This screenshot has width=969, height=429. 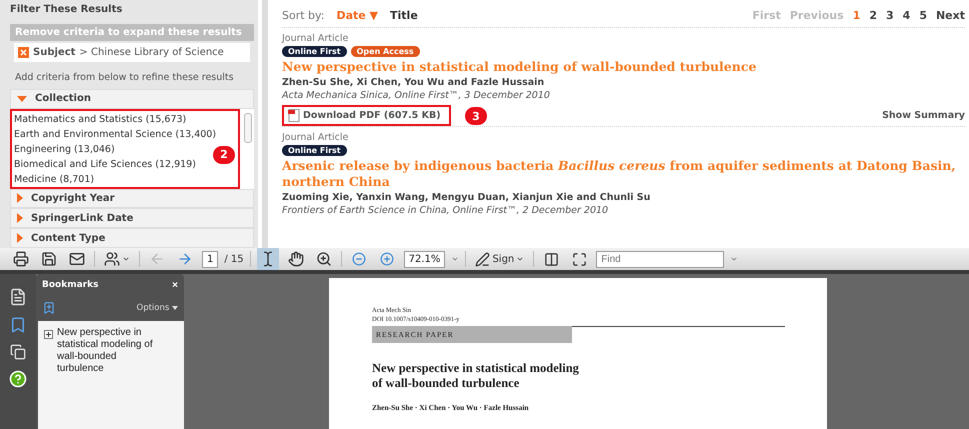 What do you see at coordinates (70, 285) in the screenshot?
I see `panel-title: Bookmarks` at bounding box center [70, 285].